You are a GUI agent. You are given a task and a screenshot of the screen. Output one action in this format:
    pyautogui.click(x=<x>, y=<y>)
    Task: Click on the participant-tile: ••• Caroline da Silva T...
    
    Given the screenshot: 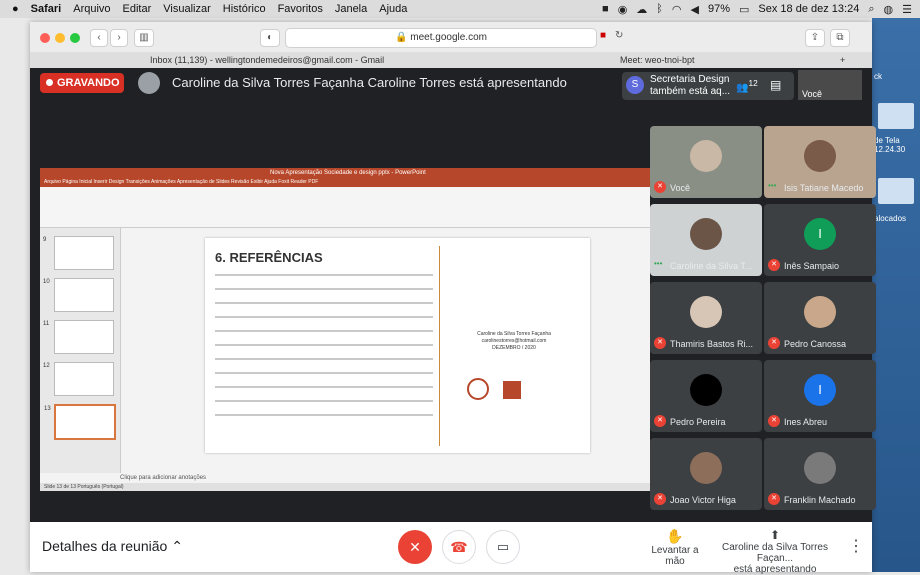 What is the action you would take?
    pyautogui.click(x=706, y=240)
    